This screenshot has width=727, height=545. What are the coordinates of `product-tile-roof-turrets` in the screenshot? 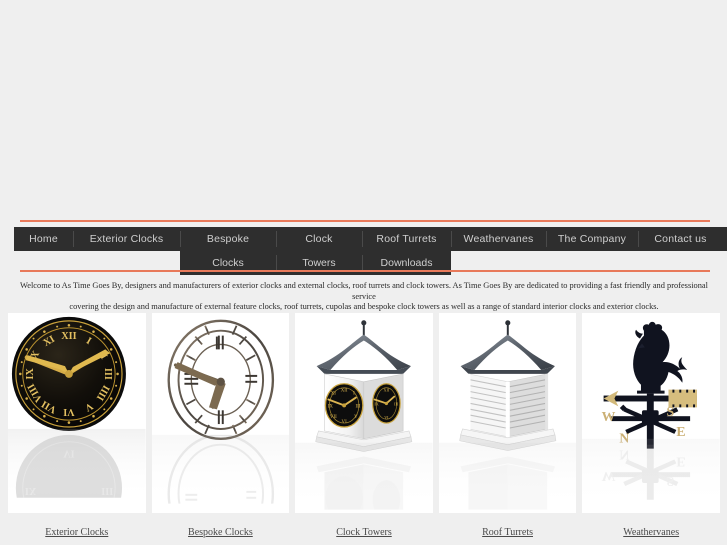 It's located at (507, 413).